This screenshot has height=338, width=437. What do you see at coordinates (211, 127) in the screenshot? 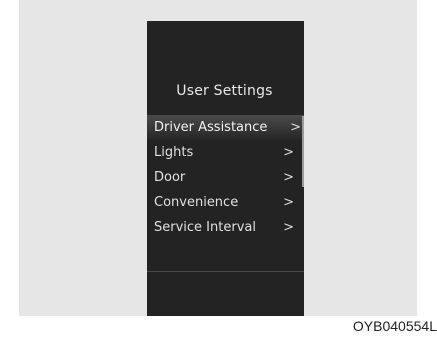
I see `menu-item-label: Driver Assistance` at bounding box center [211, 127].